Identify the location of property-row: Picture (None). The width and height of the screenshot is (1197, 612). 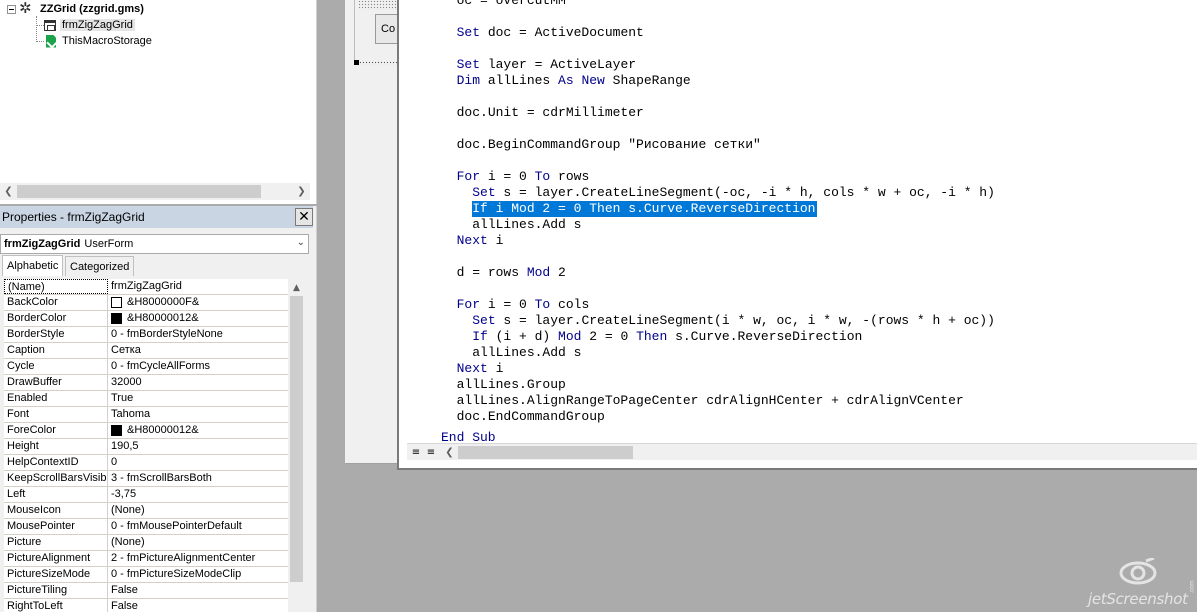
(146, 543).